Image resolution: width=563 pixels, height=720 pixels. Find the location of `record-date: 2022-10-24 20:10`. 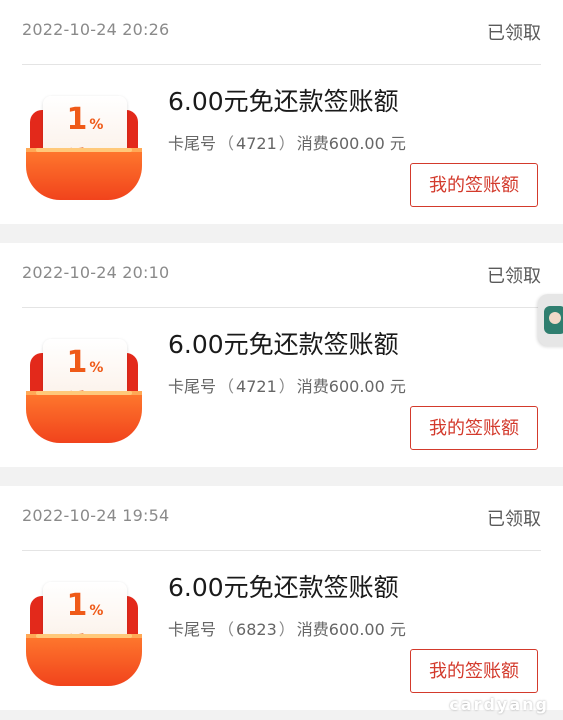

record-date: 2022-10-24 20:10 is located at coordinates (96, 272).